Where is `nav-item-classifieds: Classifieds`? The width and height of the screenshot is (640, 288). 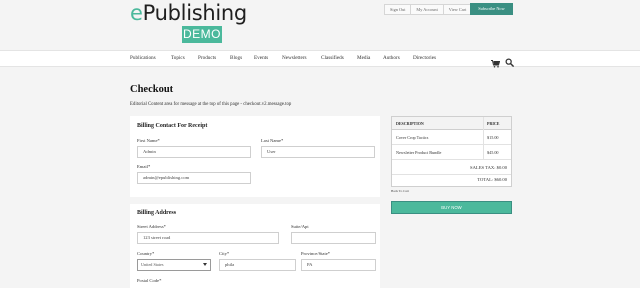
nav-item-classifieds: Classifieds is located at coordinates (332, 58).